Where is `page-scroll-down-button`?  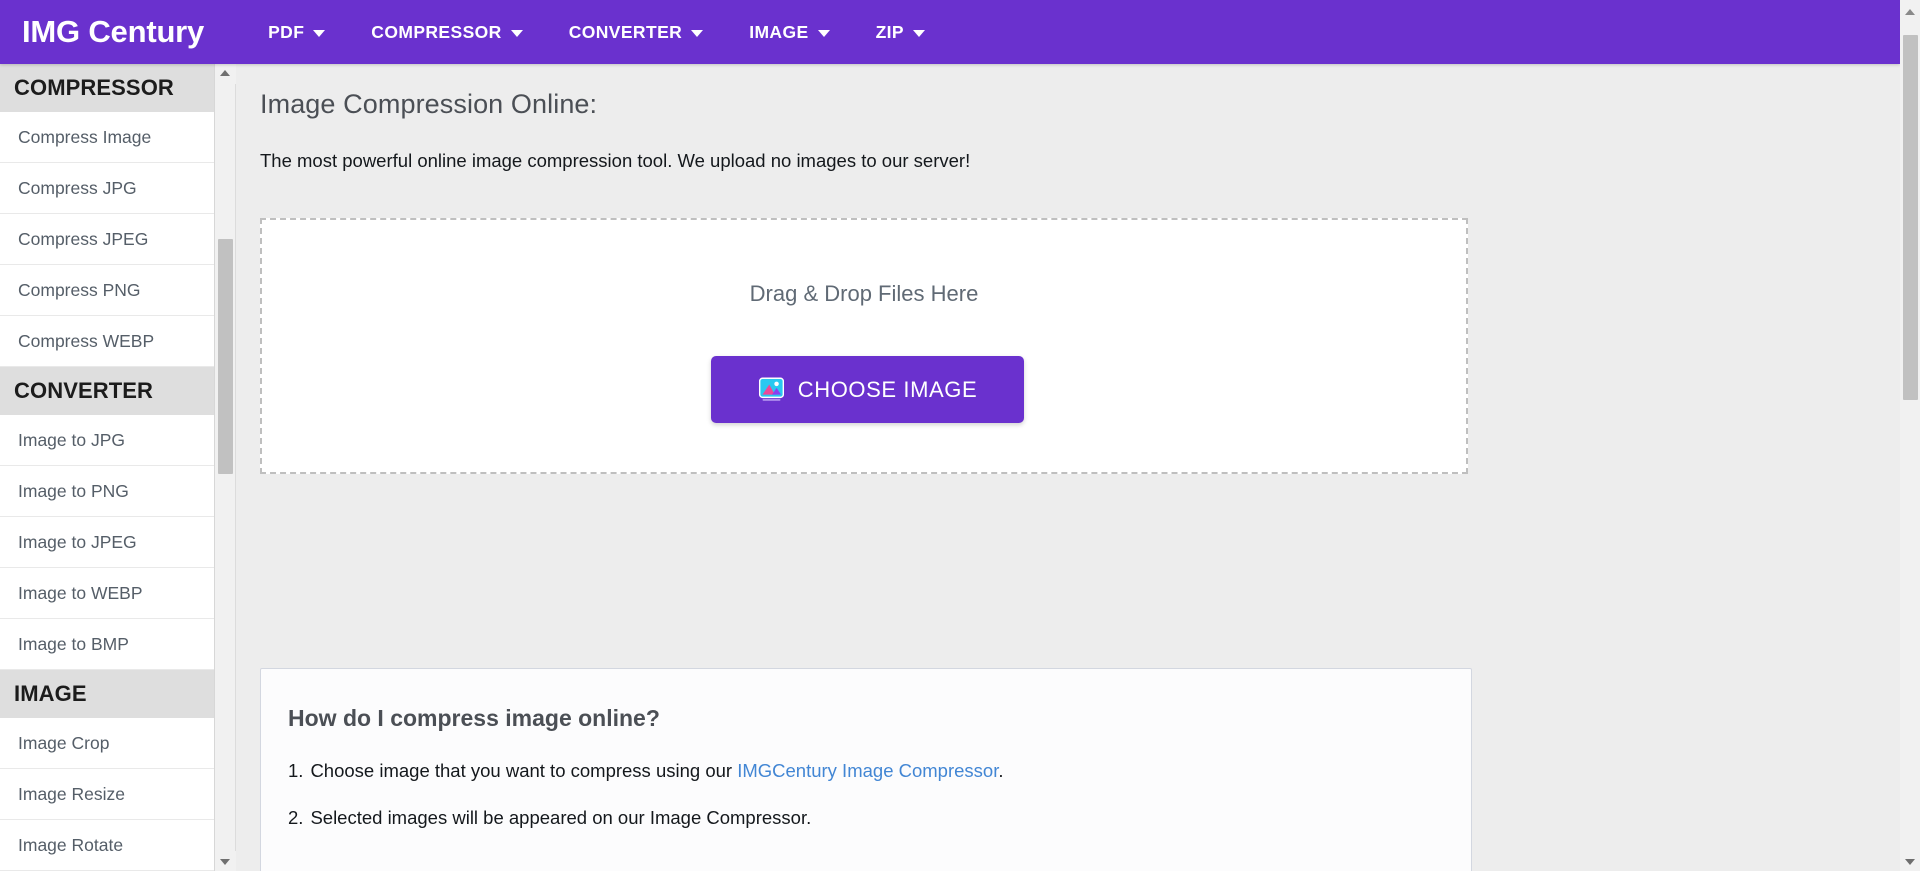
page-scroll-down-button is located at coordinates (1910, 855).